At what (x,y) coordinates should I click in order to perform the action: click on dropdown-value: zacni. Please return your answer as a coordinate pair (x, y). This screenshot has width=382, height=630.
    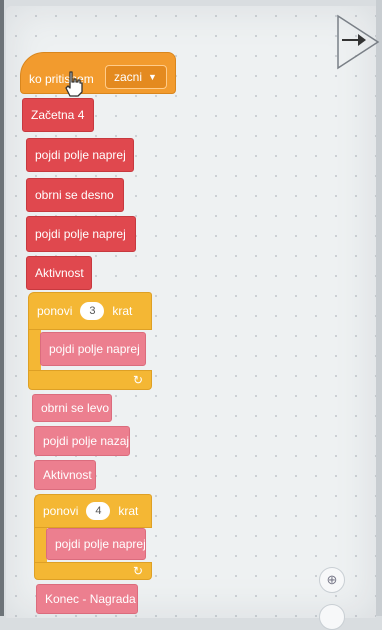
    Looking at the image, I should click on (128, 77).